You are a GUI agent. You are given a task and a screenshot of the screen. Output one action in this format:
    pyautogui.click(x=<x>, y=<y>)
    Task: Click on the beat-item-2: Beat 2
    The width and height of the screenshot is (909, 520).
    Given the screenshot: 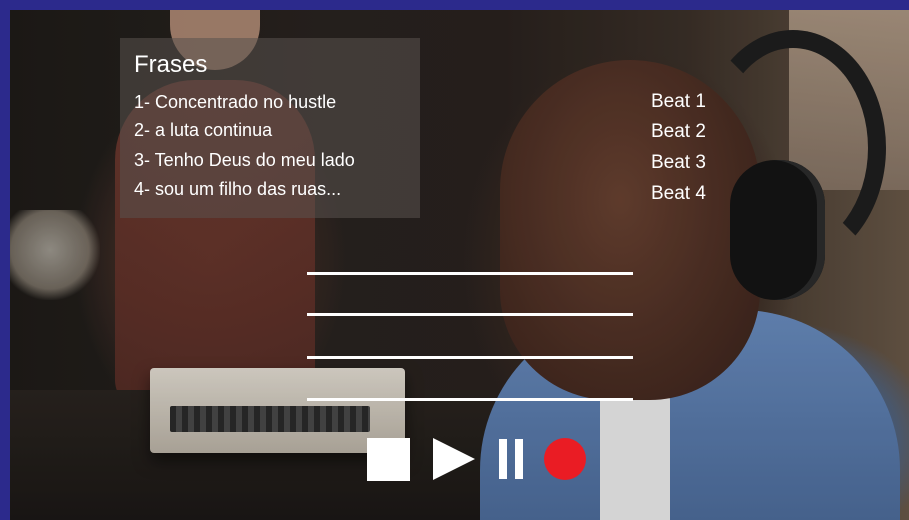 What is the action you would take?
    pyautogui.click(x=678, y=132)
    